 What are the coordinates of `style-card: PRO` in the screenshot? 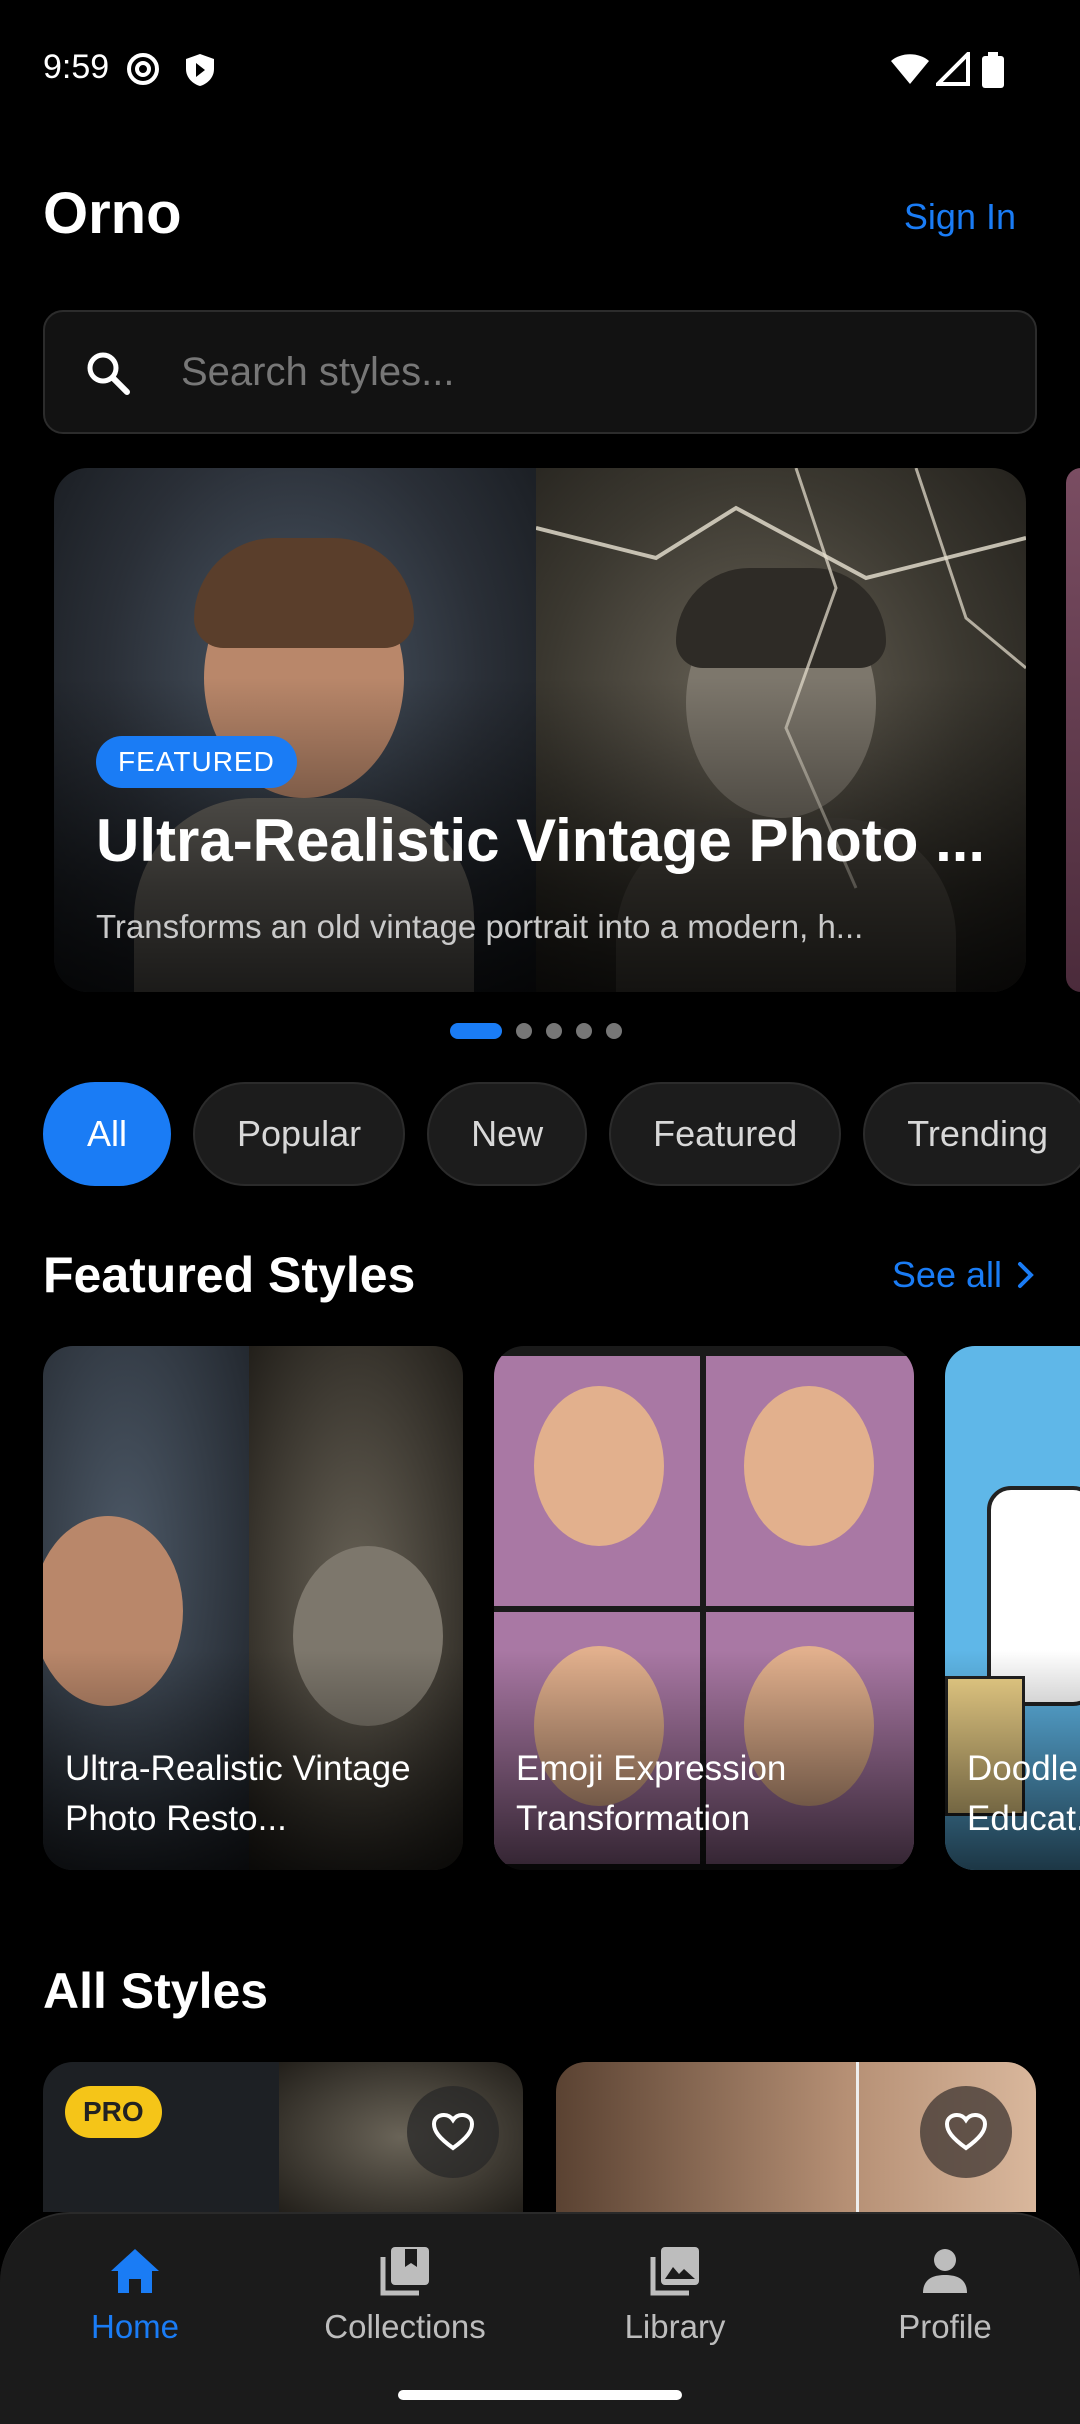 It's located at (283, 2137).